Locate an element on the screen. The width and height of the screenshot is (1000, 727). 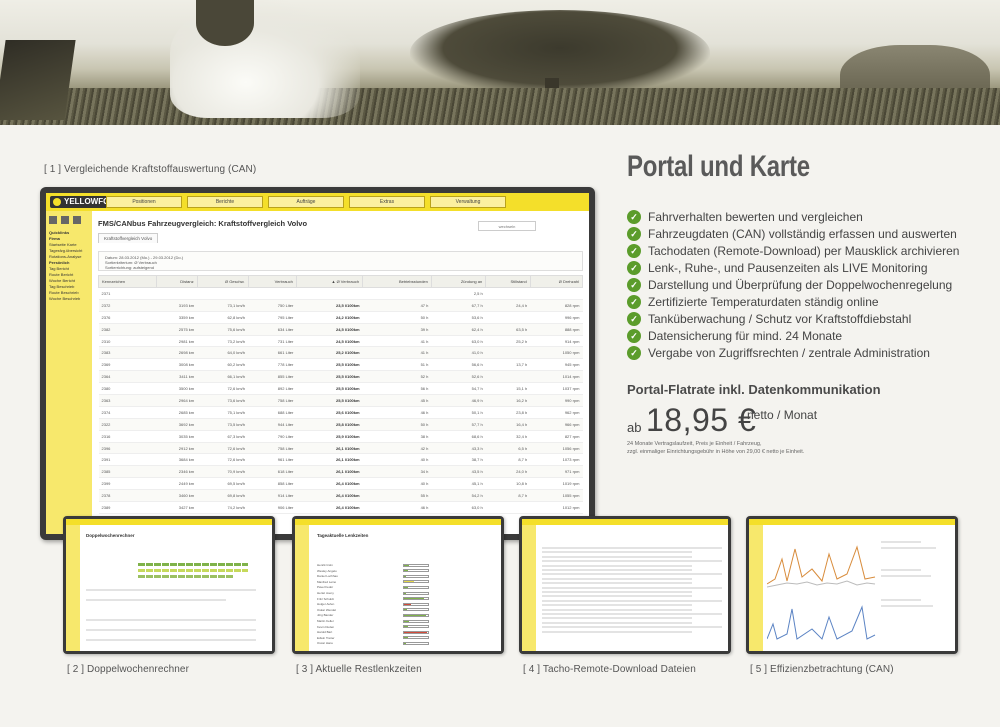
nav-extras: Extras is located at coordinates (387, 202).